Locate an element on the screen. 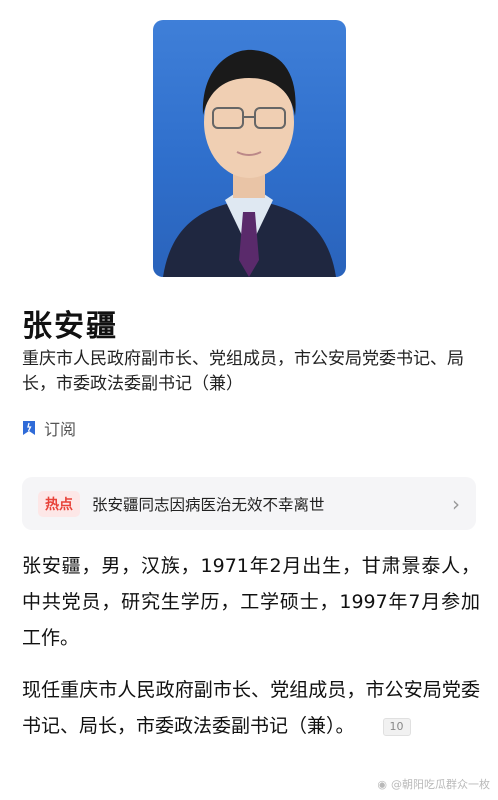 Image resolution: width=498 pixels, height=800 pixels. watermark-text: @朝阳吃瓜群众一枚 is located at coordinates (440, 784).